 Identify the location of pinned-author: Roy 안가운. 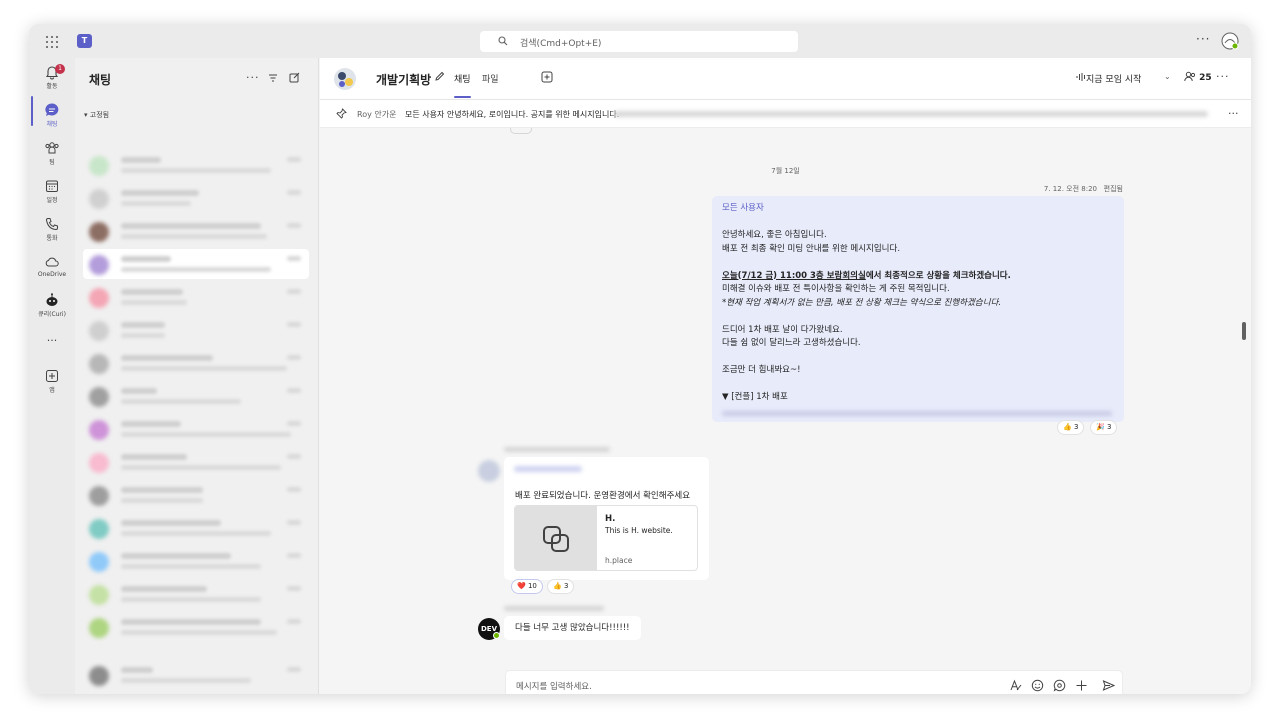
(377, 114).